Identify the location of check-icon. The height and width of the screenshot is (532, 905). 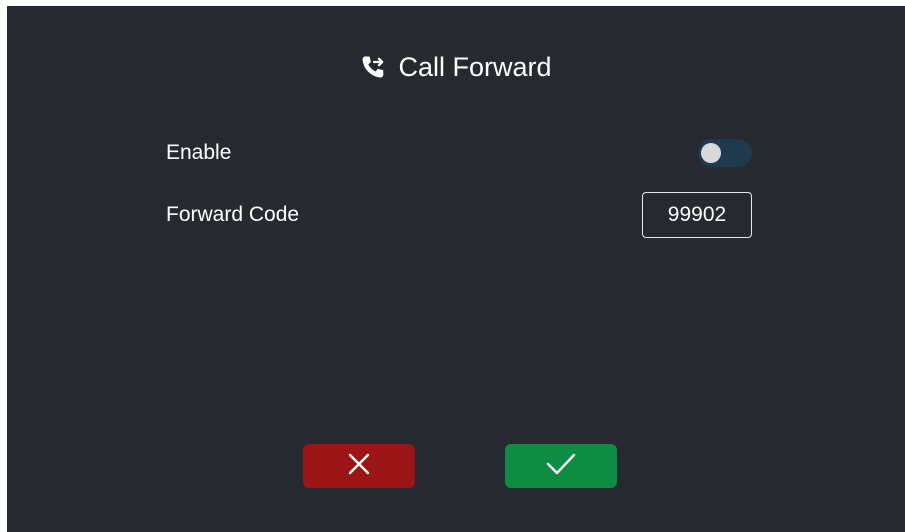
(561, 466).